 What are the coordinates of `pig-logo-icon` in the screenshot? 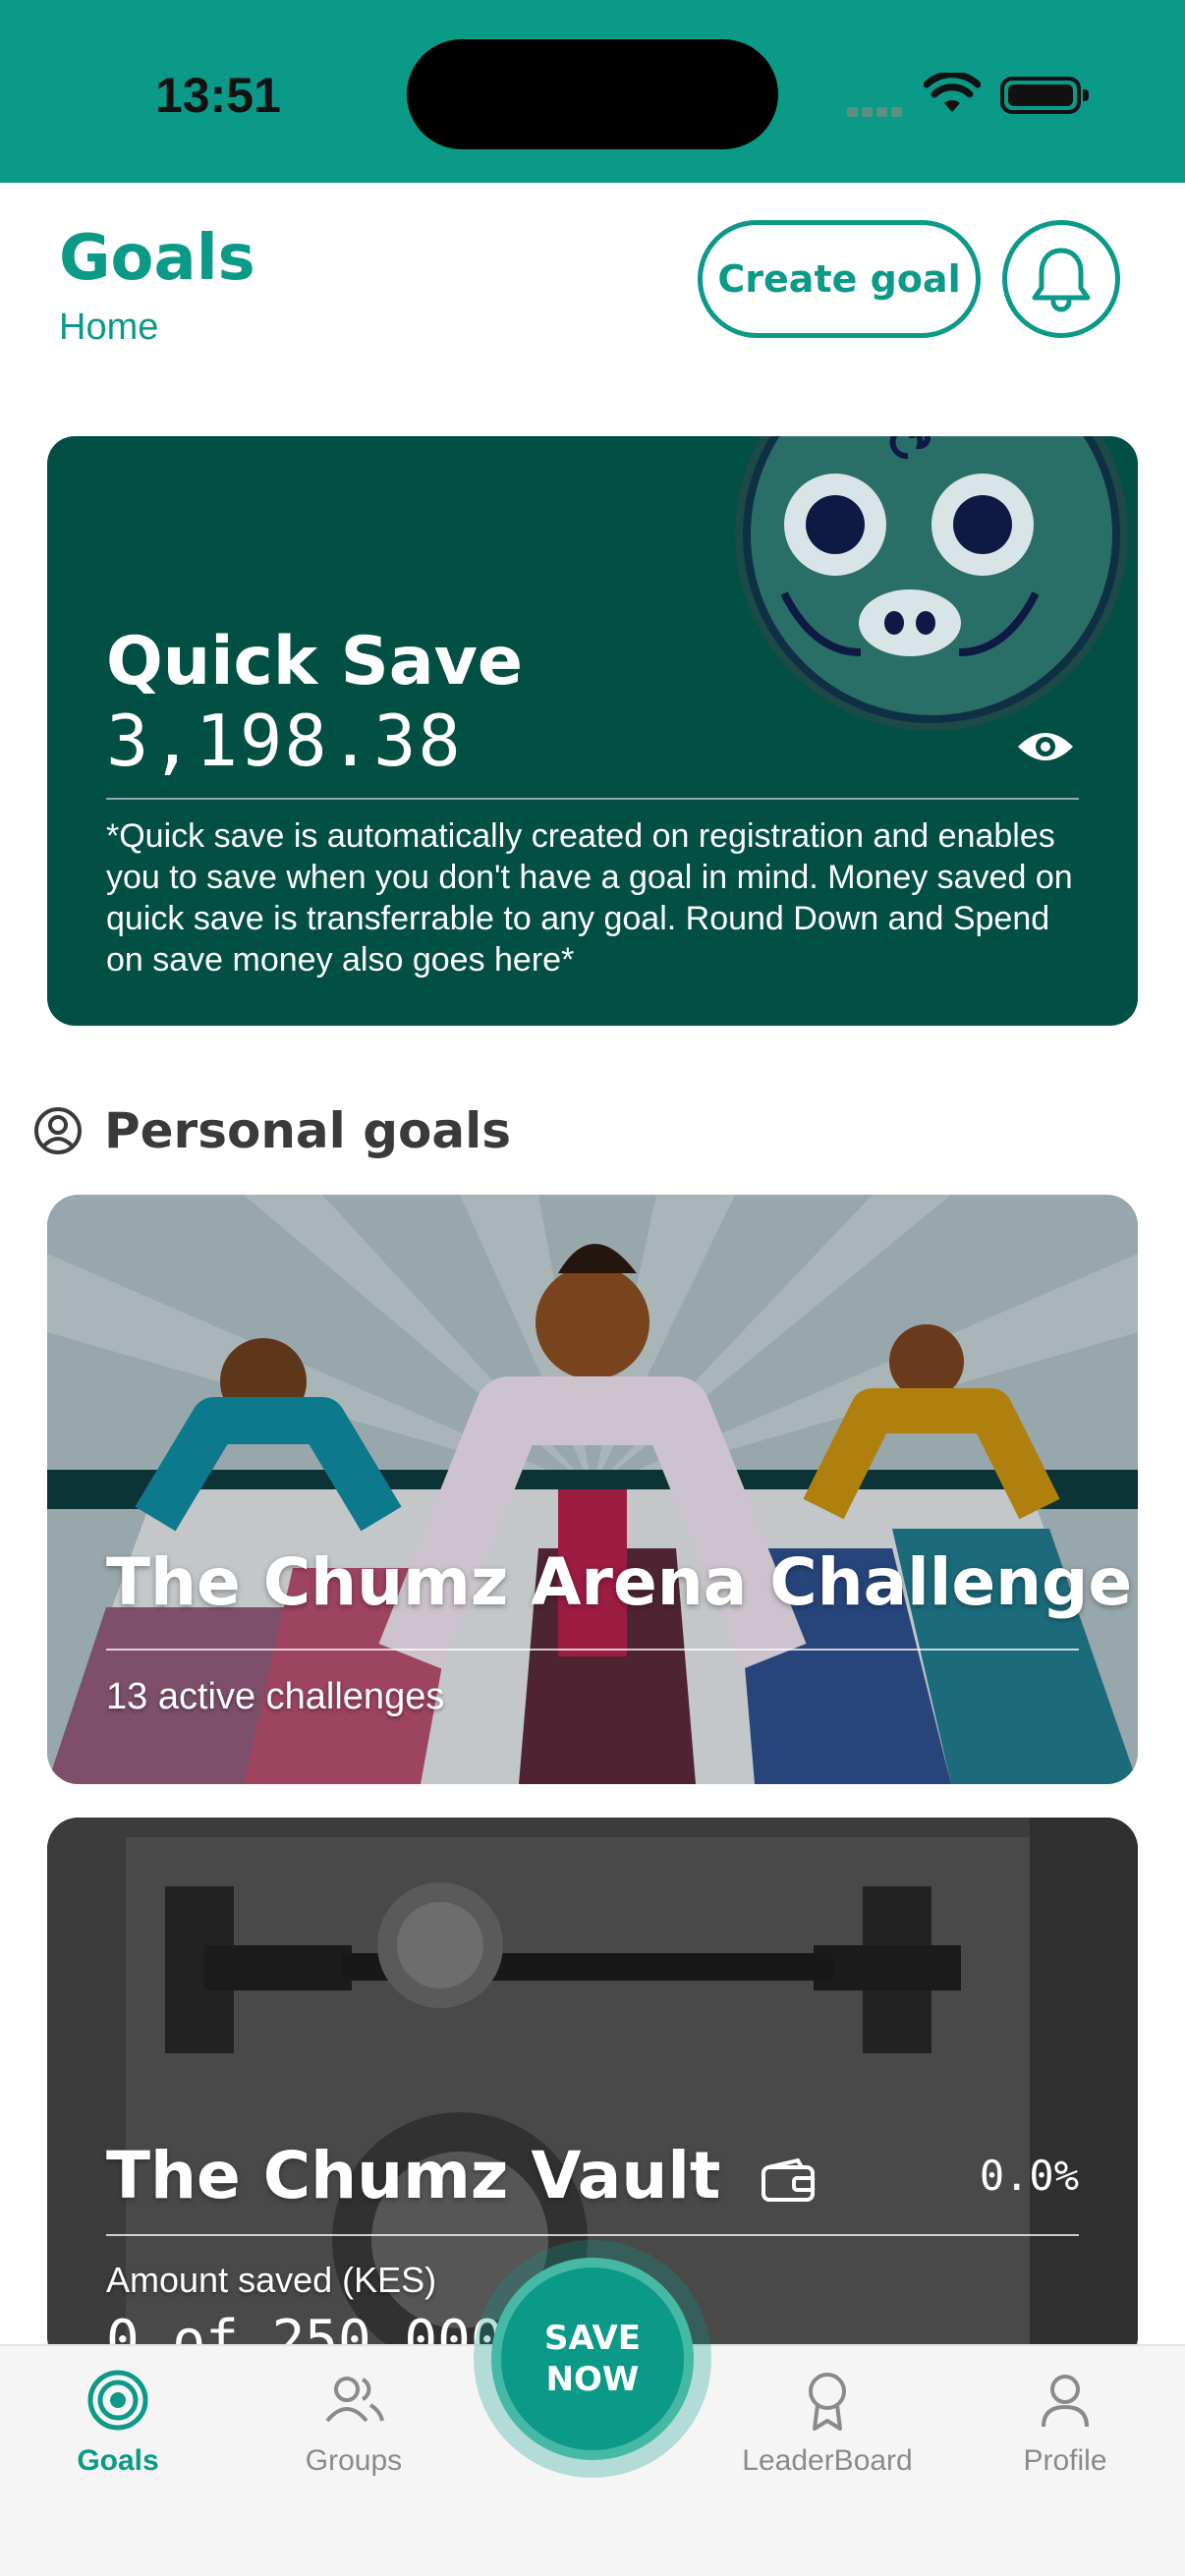 It's located at (932, 583).